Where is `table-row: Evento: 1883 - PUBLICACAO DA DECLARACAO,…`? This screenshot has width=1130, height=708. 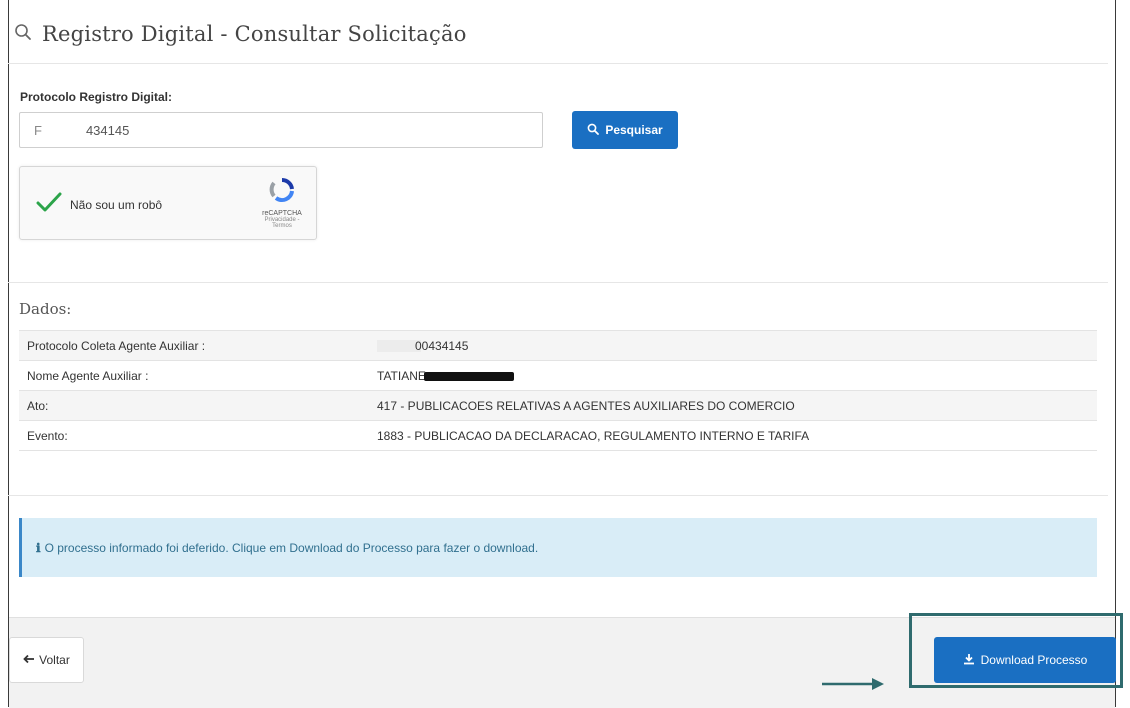
table-row: Evento: 1883 - PUBLICACAO DA DECLARACAO,… is located at coordinates (558, 435).